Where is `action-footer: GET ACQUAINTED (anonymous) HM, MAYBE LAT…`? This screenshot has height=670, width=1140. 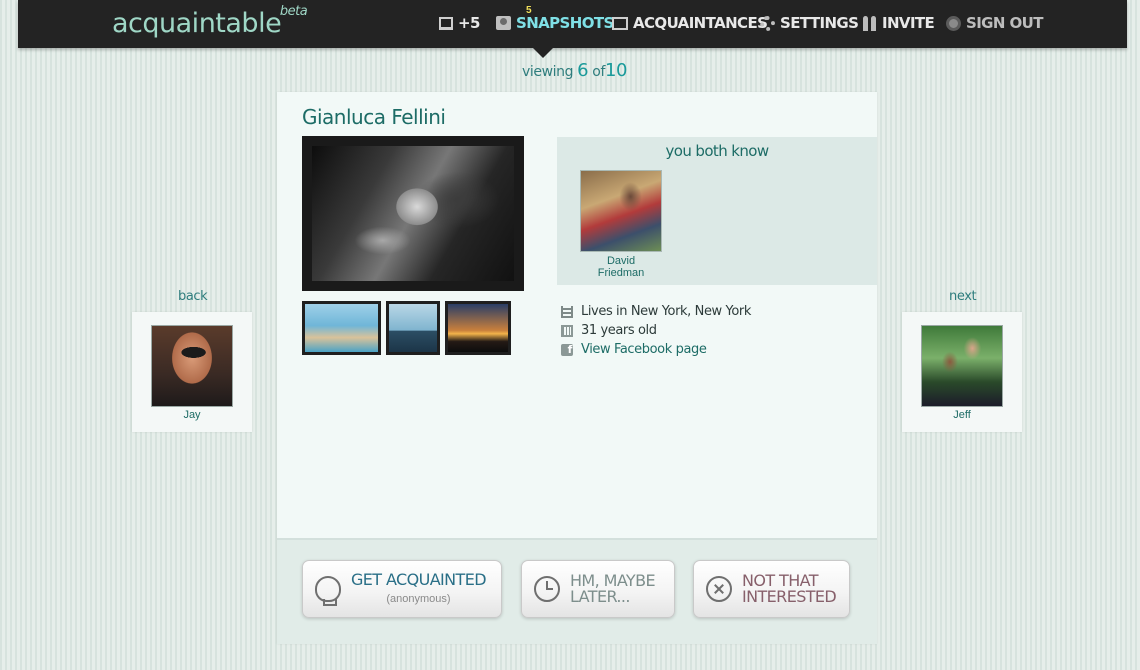
action-footer: GET ACQUAINTED (anonymous) HM, MAYBE LAT… is located at coordinates (577, 591).